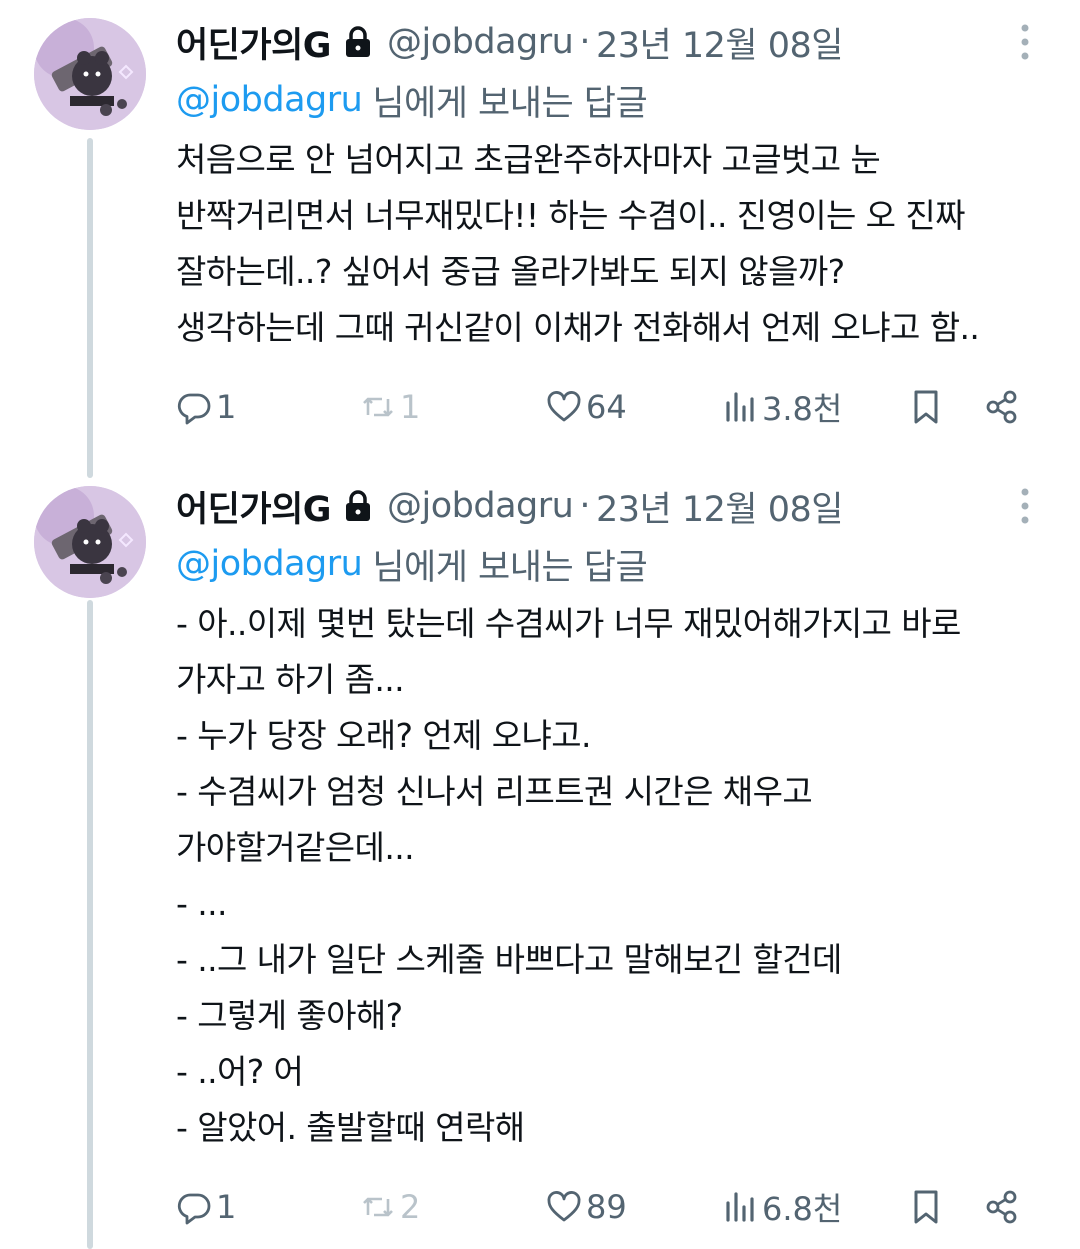 This screenshot has width=1080, height=1249. Describe the element at coordinates (568, 623) in the screenshot. I see `tweet-text-line: - 아..이제 몇번 탔는데 수겸씨가 너무 재밌어해가지고 바로` at that location.